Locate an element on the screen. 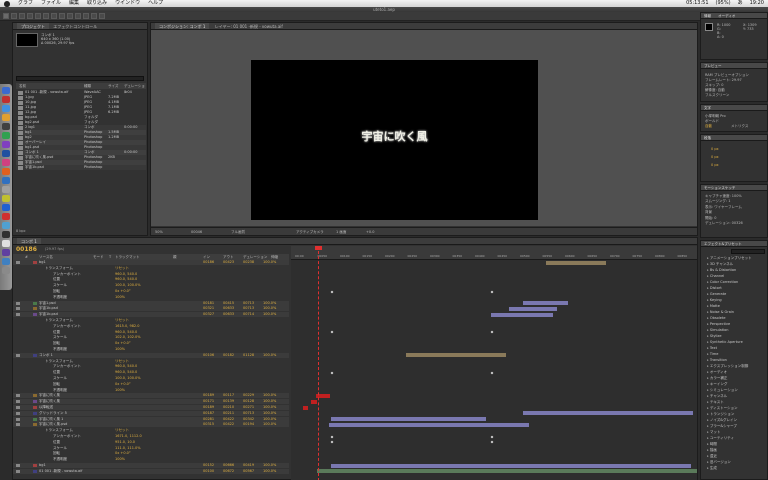 This screenshot has height=480, width=768. layer-row: コンポ 1 00106 00182 01128 100.0% is located at coordinates (151, 355).